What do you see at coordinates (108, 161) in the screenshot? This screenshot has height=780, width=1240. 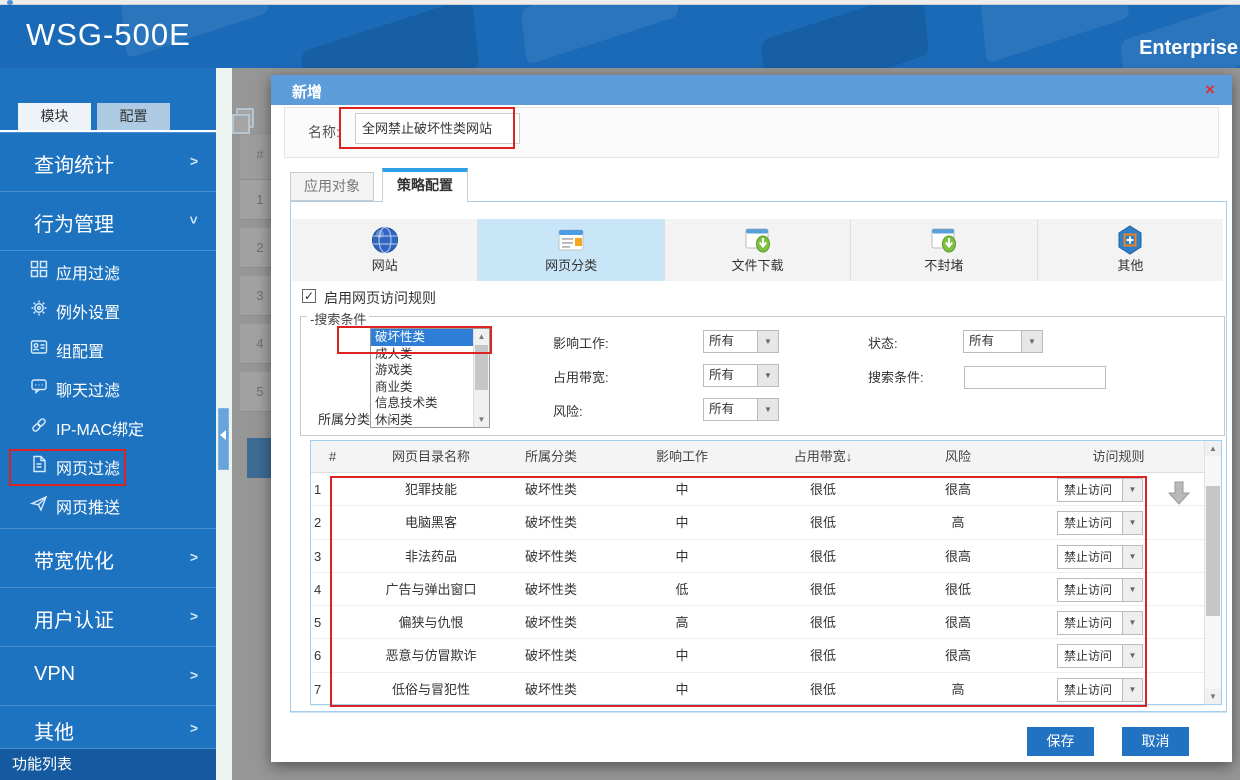 I see `sidebar-section-query-stats: 查询统计 >` at bounding box center [108, 161].